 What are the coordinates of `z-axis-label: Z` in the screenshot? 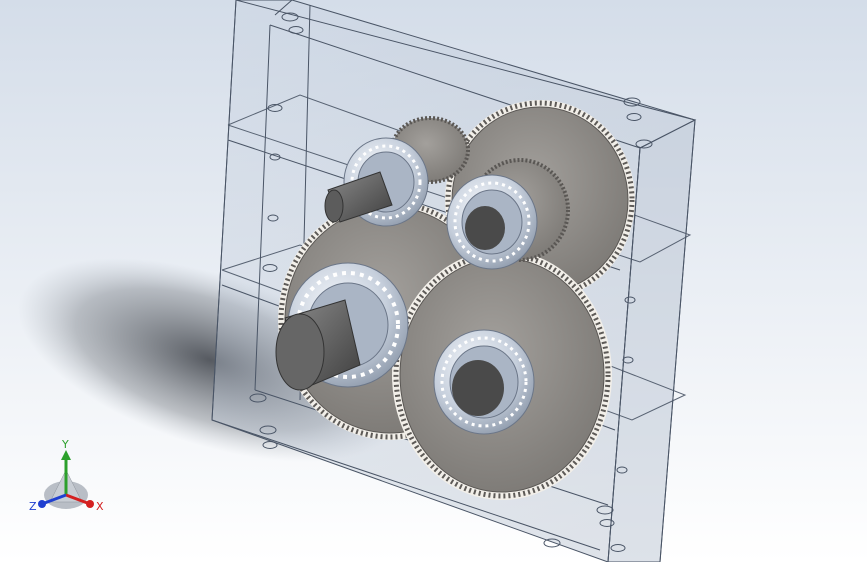 It's located at (33, 506).